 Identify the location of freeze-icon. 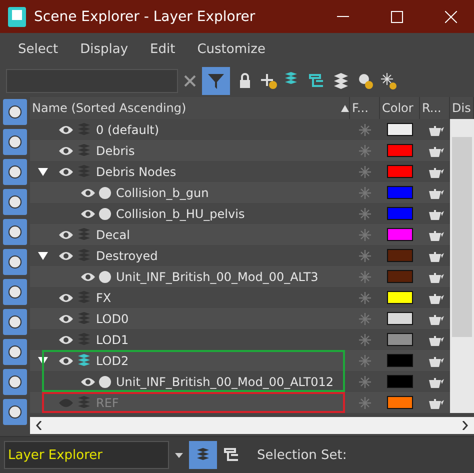
(389, 81).